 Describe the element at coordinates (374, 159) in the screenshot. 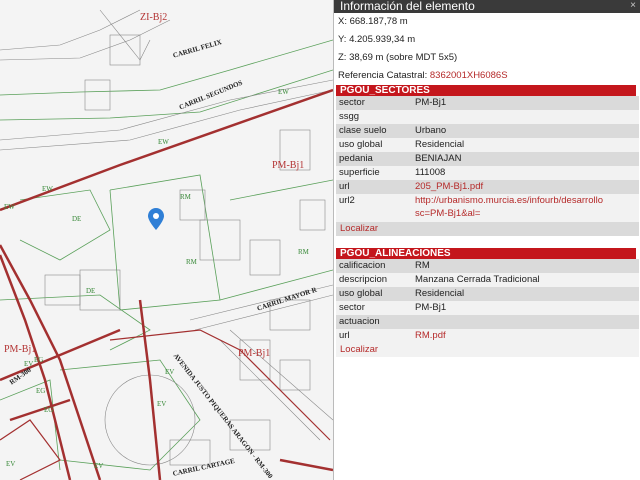

I see `field-key: pedania` at that location.